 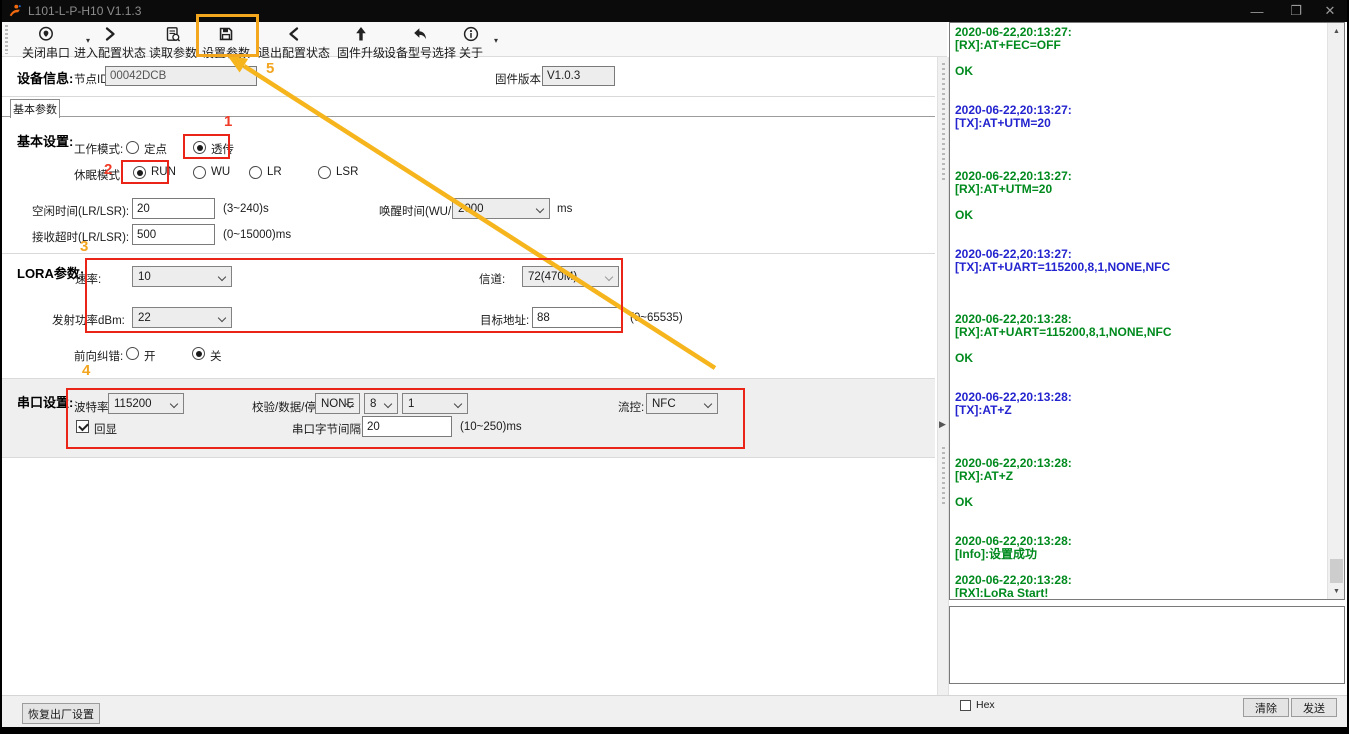 What do you see at coordinates (578, 76) in the screenshot?
I see `firmware-version-field: V1.0.3` at bounding box center [578, 76].